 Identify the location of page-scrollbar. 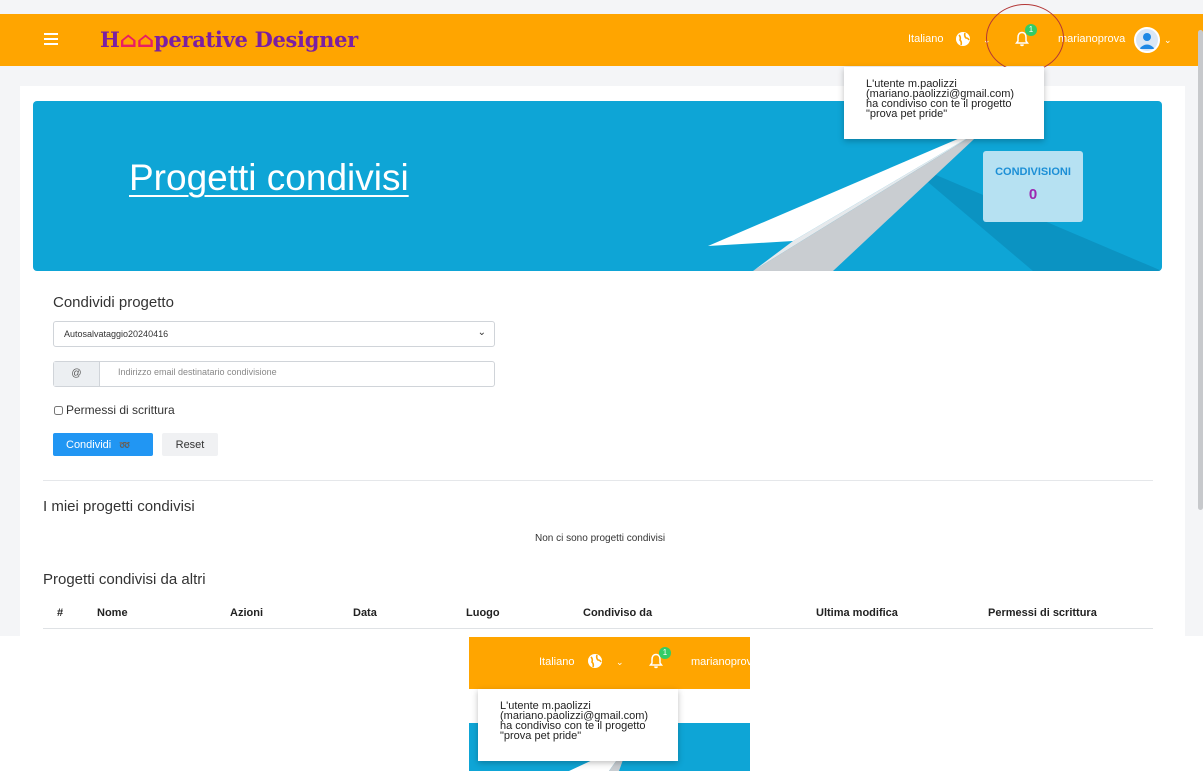
(1200, 270).